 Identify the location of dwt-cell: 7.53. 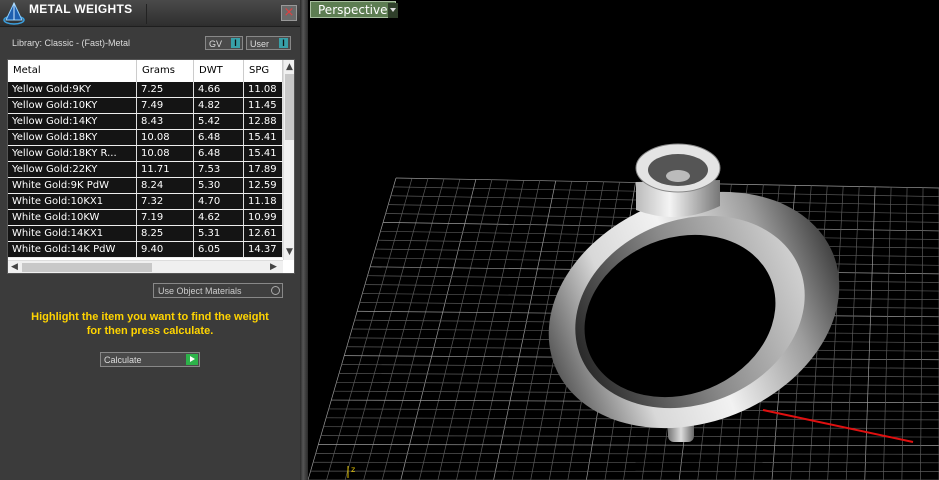
(219, 169).